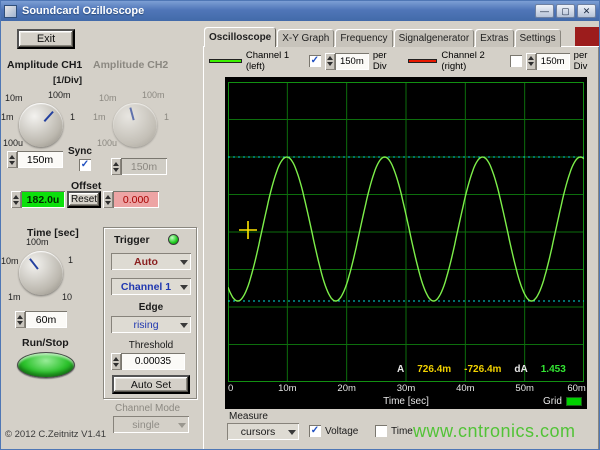 The image size is (600, 450). Describe the element at coordinates (515, 61) in the screenshot. I see `channel2-enable-checkbox` at that location.